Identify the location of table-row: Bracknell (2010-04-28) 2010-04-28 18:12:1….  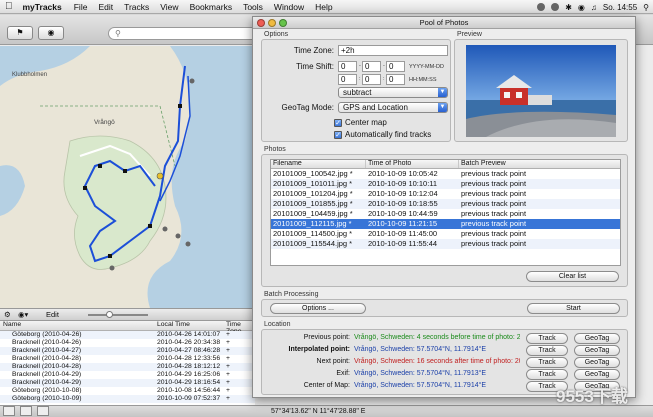
(127, 367).